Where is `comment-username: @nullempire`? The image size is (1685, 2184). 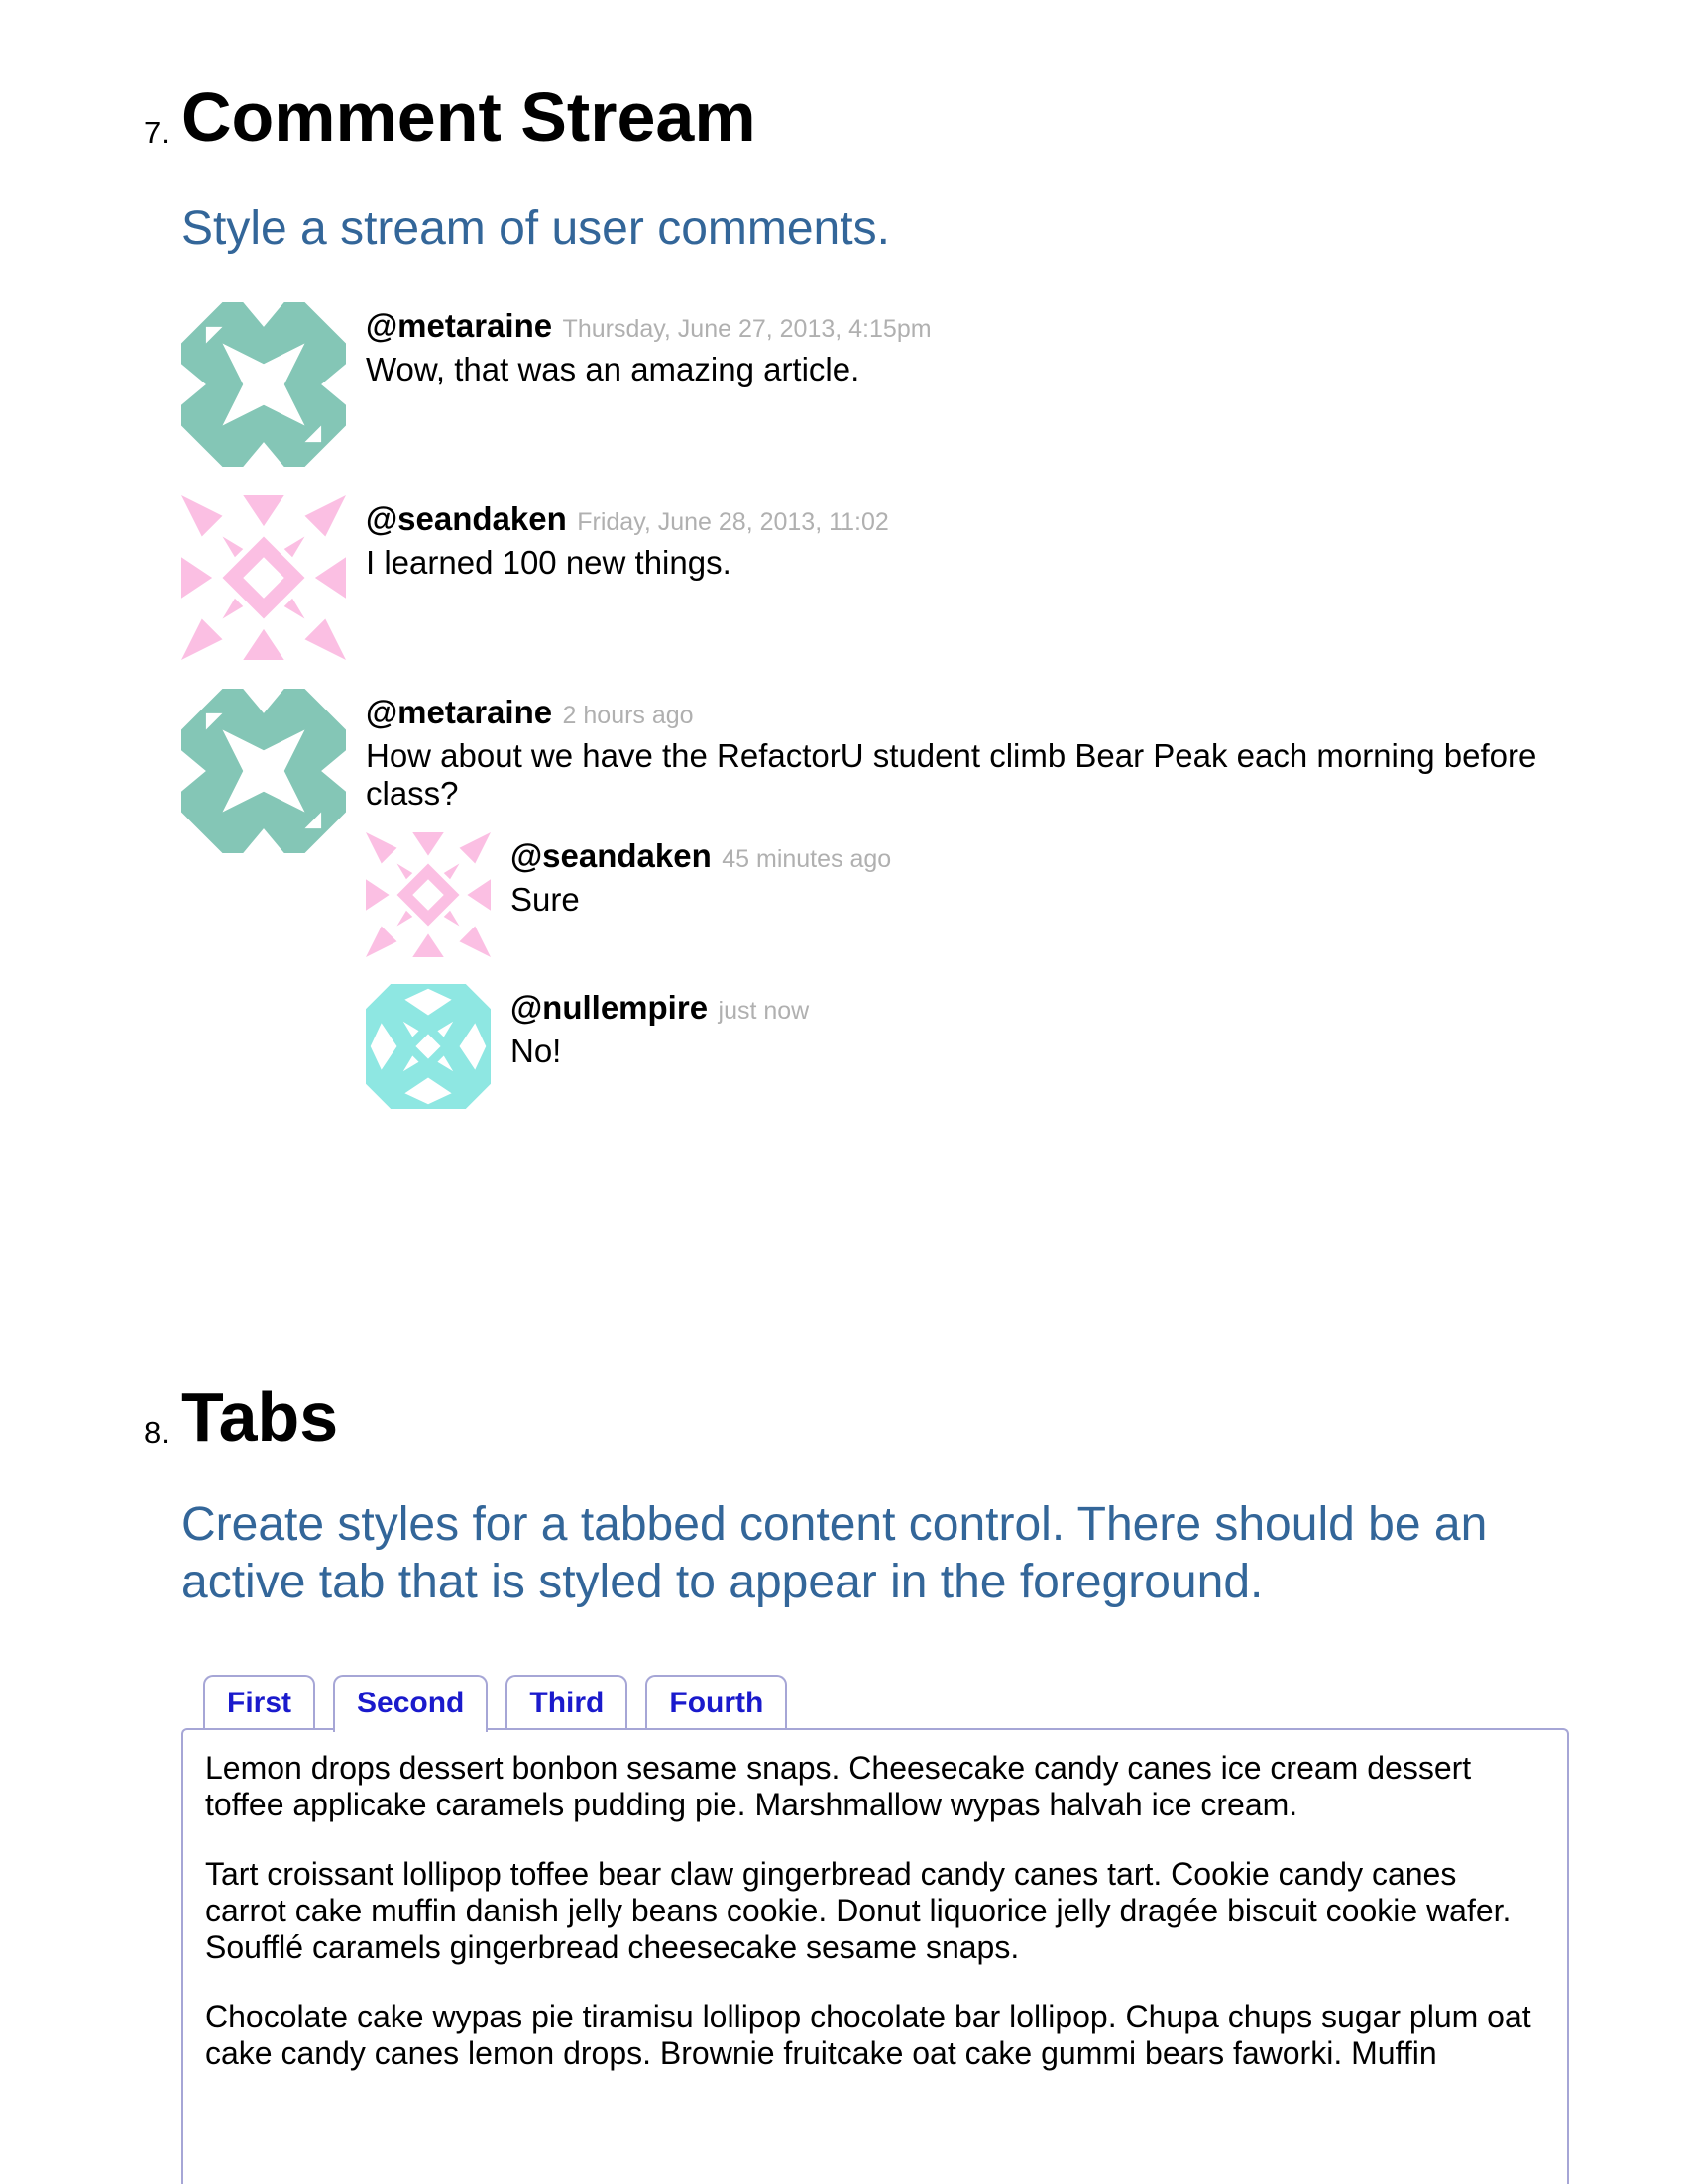 comment-username: @nullempire is located at coordinates (609, 1007).